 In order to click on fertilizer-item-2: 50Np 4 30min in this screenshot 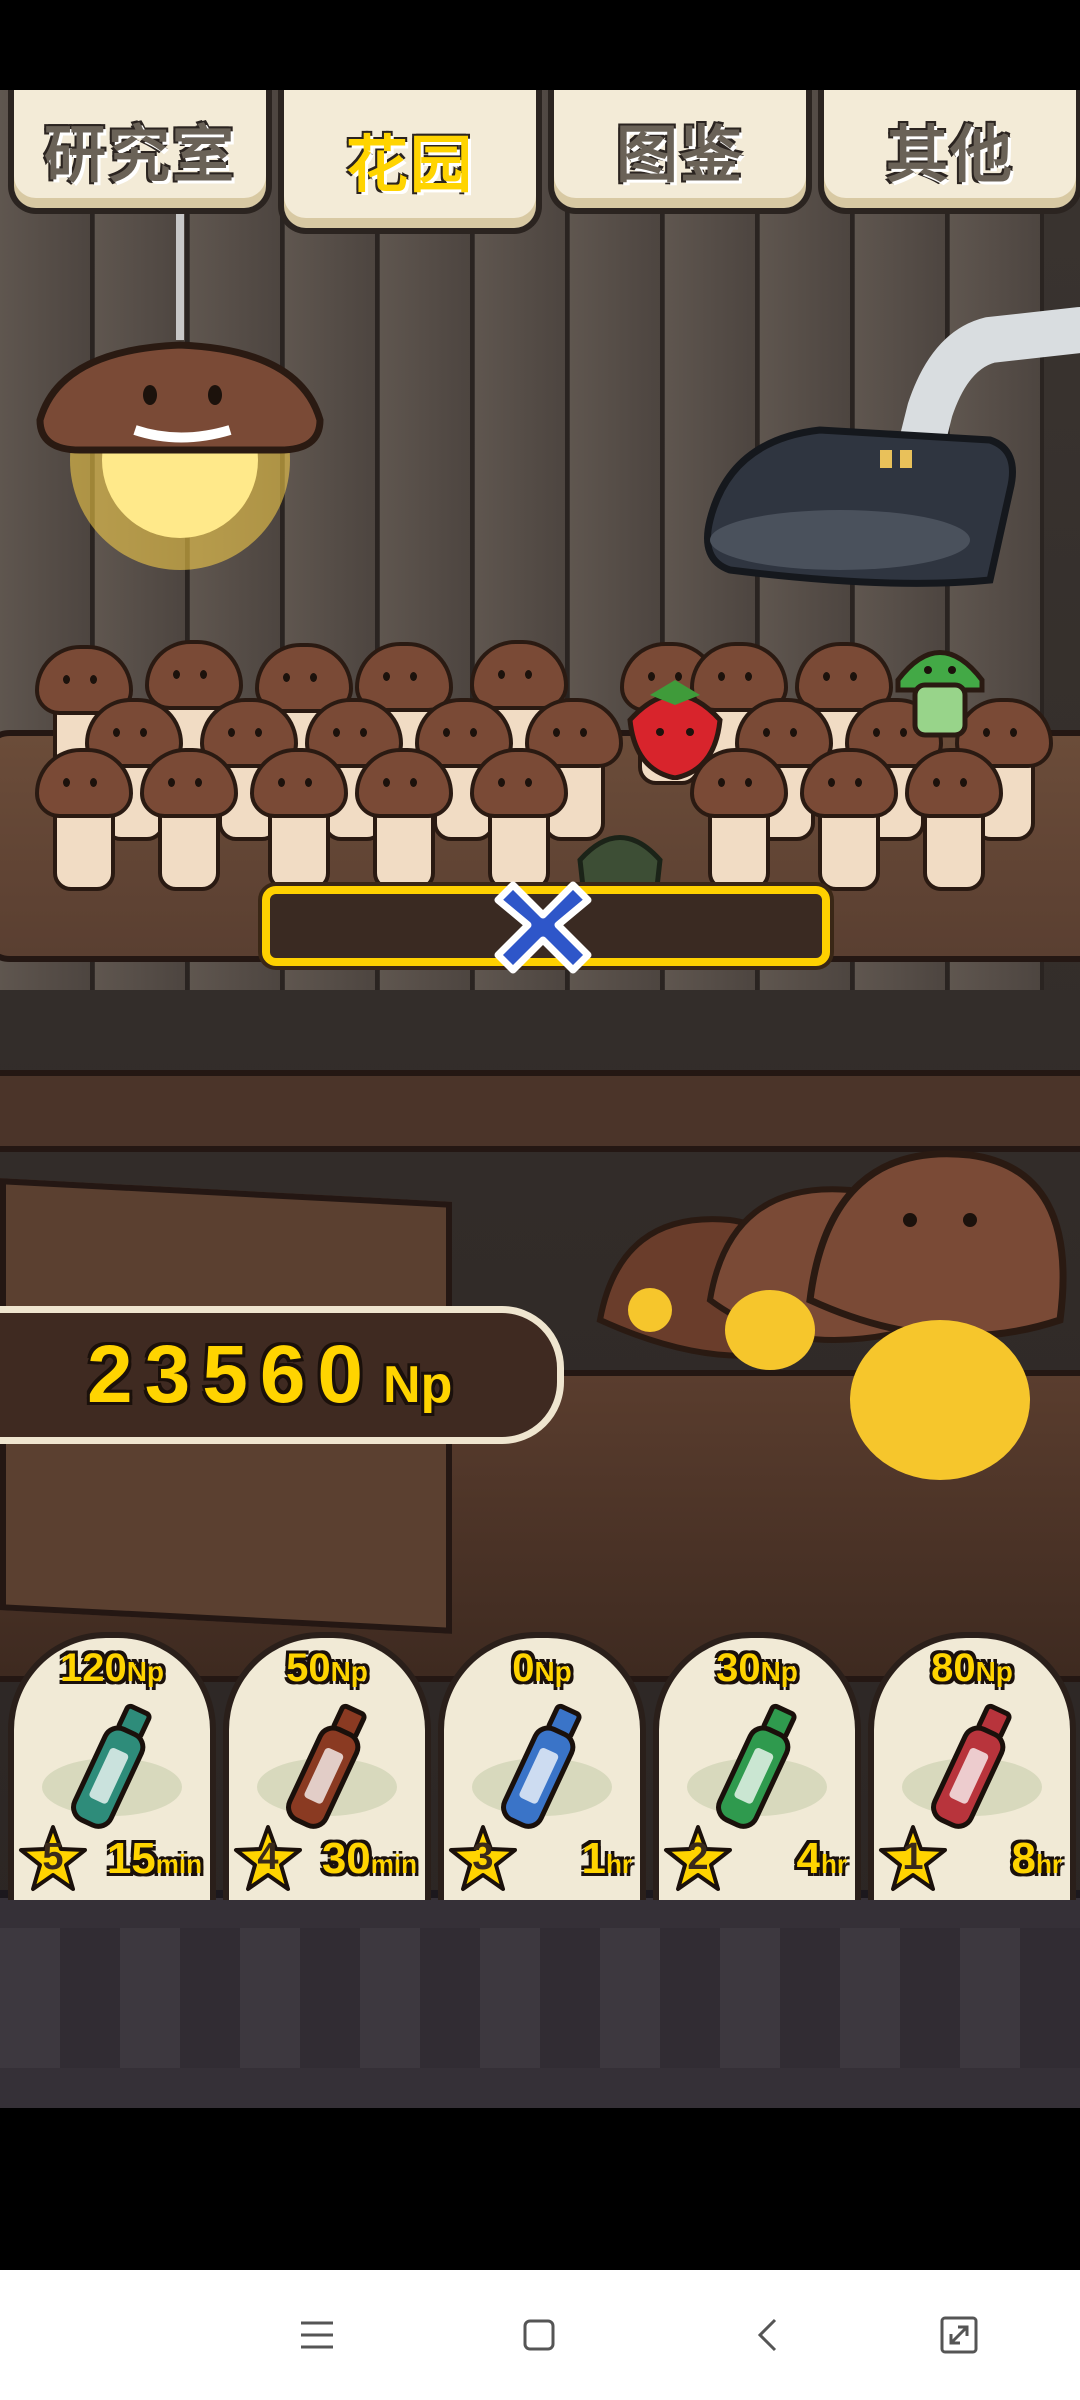, I will do `click(327, 1766)`.